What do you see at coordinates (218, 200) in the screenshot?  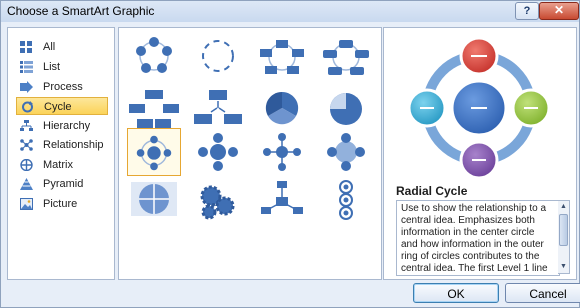 I see `layout-gear` at bounding box center [218, 200].